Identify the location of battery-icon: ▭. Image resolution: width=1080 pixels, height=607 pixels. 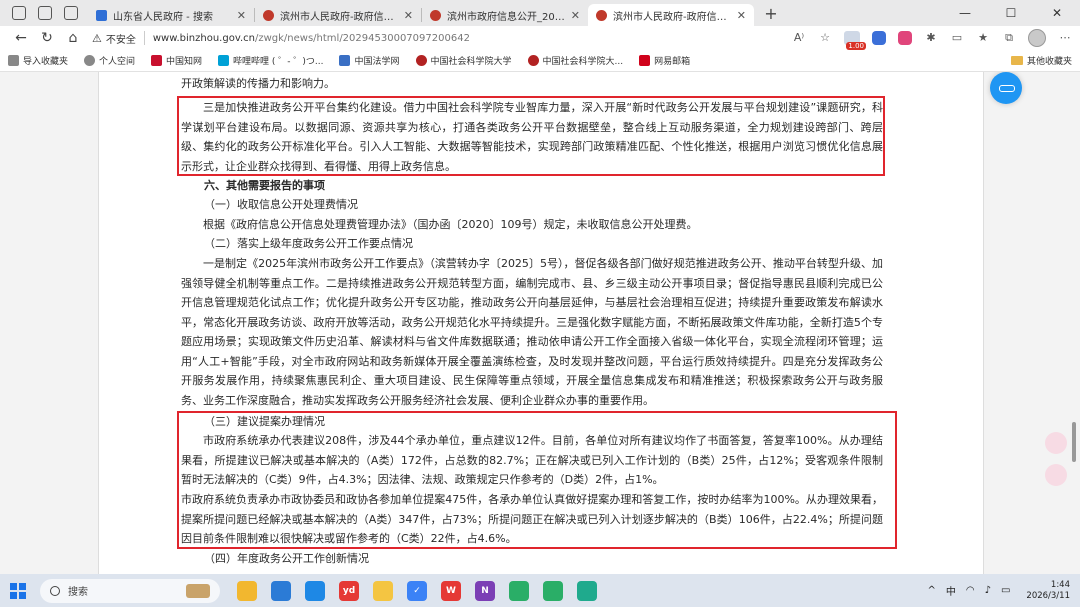
(1005, 590).